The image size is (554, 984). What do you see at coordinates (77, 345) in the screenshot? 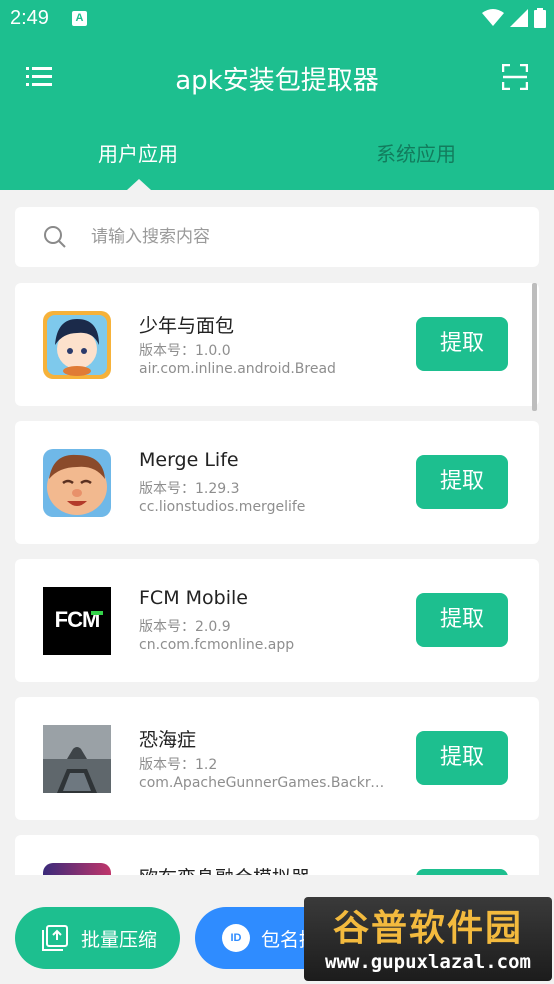
I see `app-icon-bread` at bounding box center [77, 345].